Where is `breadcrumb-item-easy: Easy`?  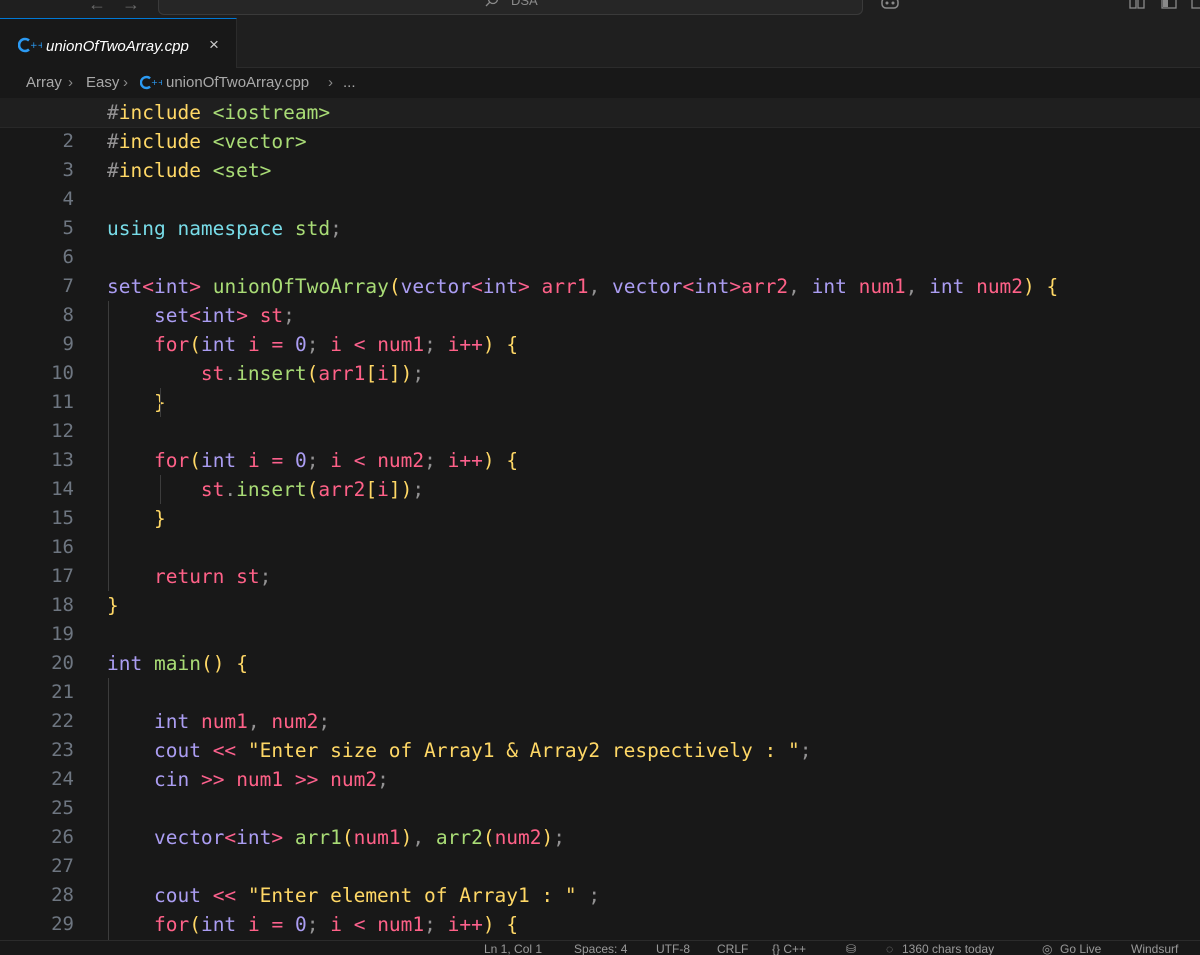
breadcrumb-item-easy: Easy is located at coordinates (102, 82).